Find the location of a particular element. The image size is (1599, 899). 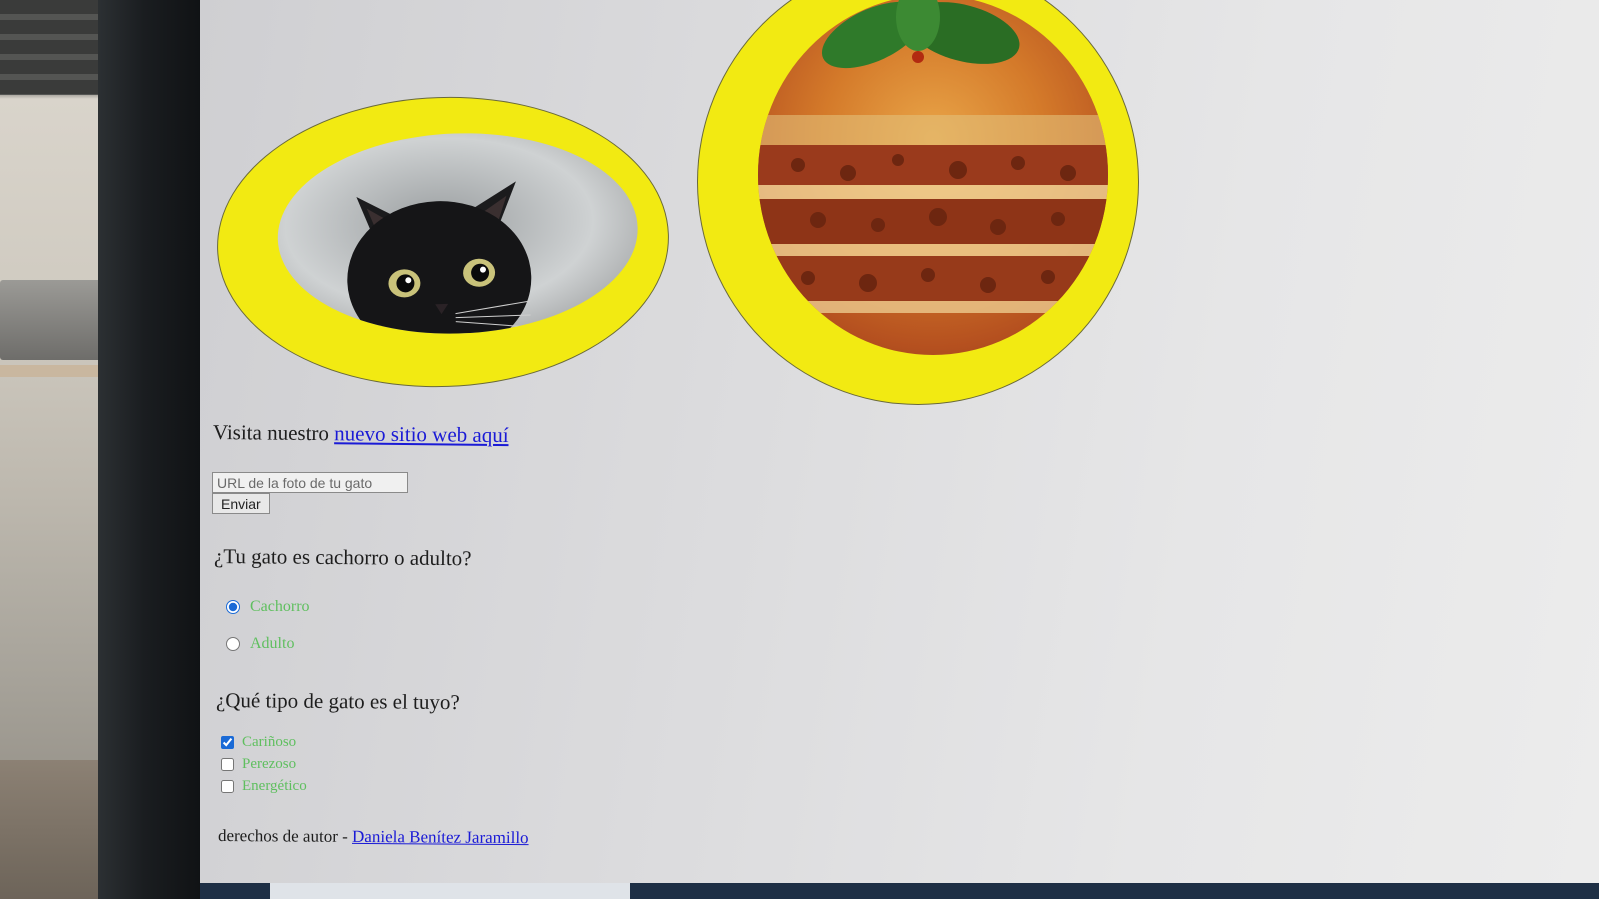

checkbox-label-carinoso: Cariñoso is located at coordinates (269, 742).